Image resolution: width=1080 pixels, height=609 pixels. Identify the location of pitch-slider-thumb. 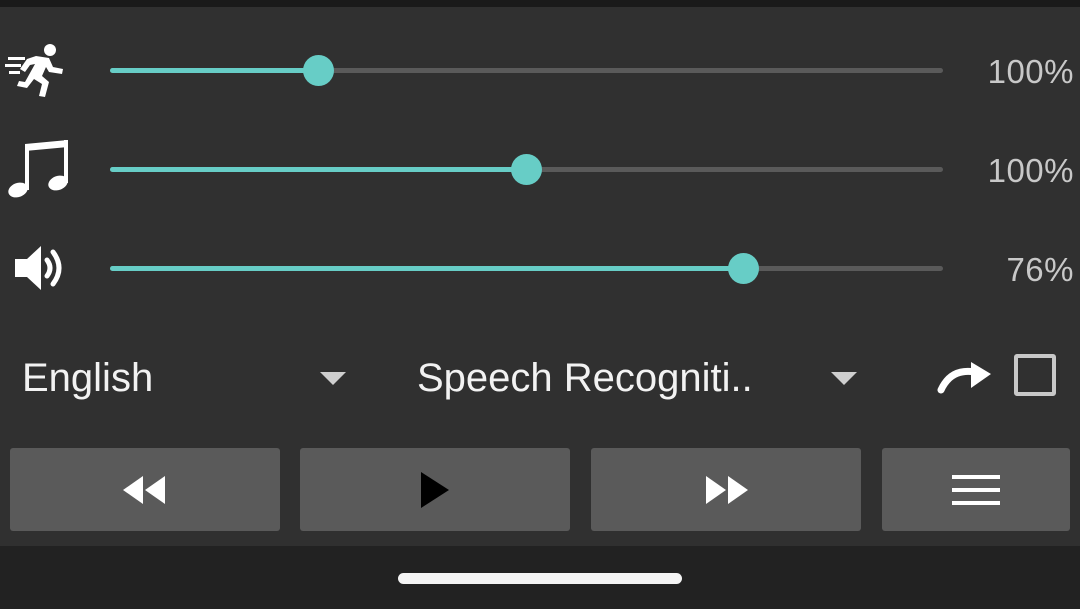
(526, 169).